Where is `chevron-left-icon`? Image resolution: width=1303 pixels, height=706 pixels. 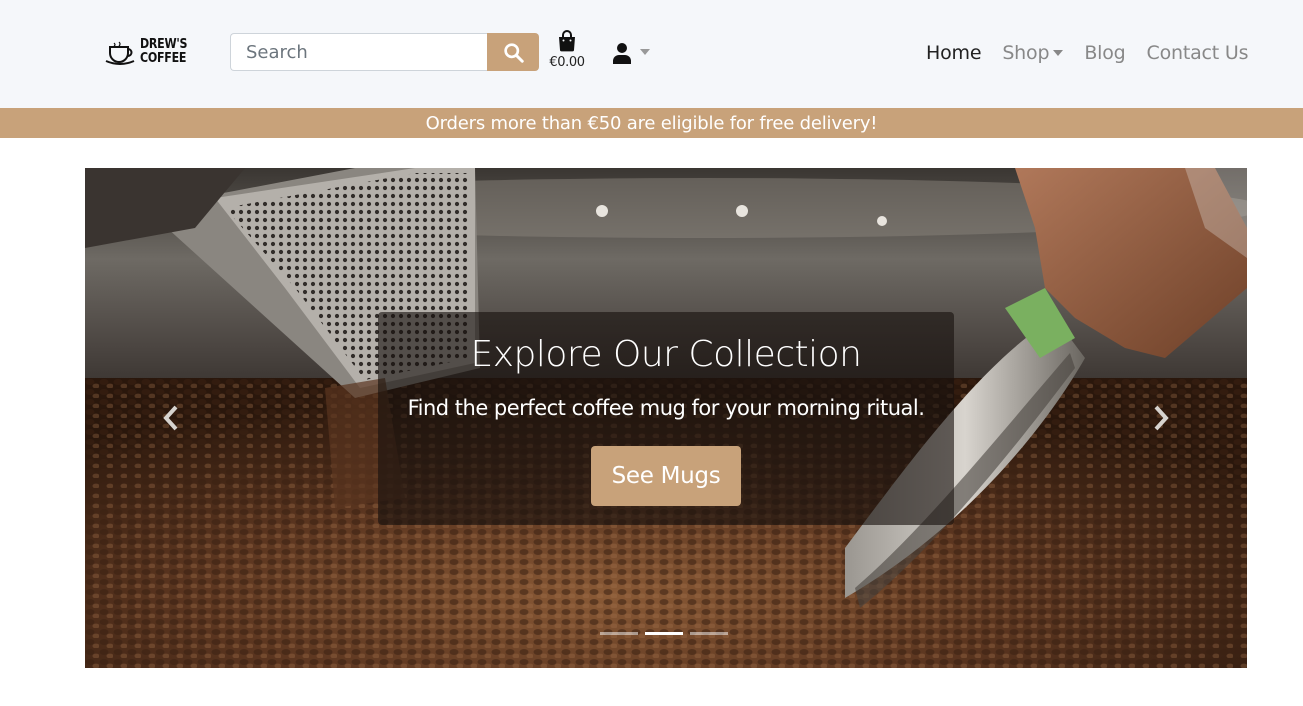 chevron-left-icon is located at coordinates (170, 418).